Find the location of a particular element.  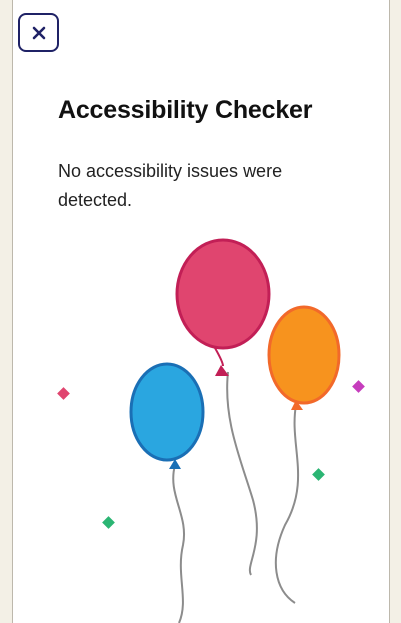

blue-balloon is located at coordinates (167, 412).